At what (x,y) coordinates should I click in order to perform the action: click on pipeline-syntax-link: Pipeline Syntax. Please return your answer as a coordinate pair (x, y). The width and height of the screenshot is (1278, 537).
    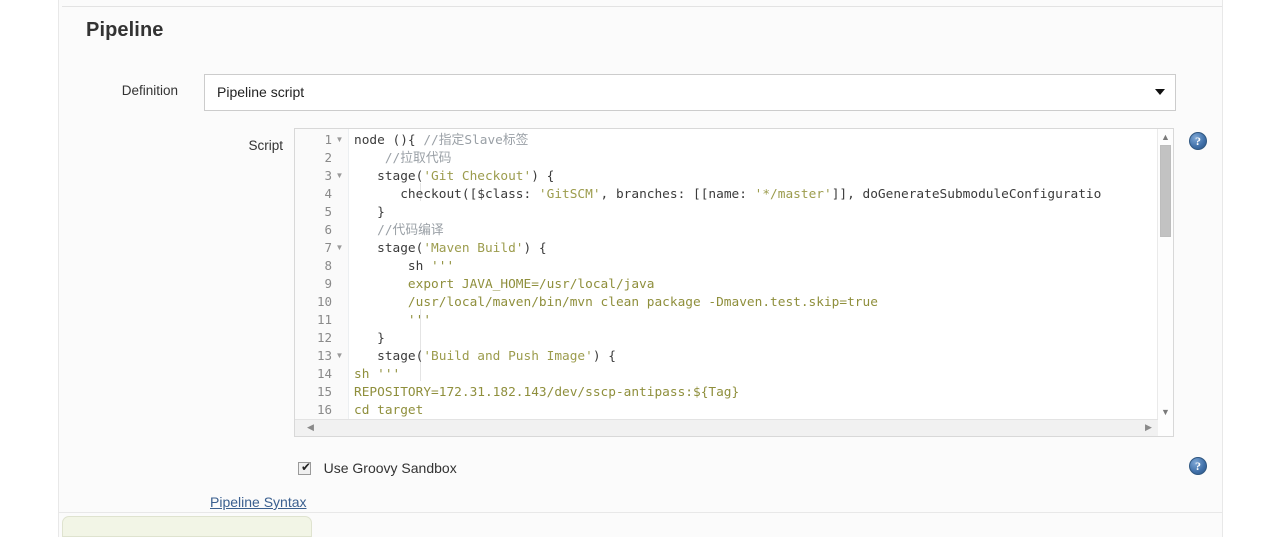
    Looking at the image, I should click on (258, 502).